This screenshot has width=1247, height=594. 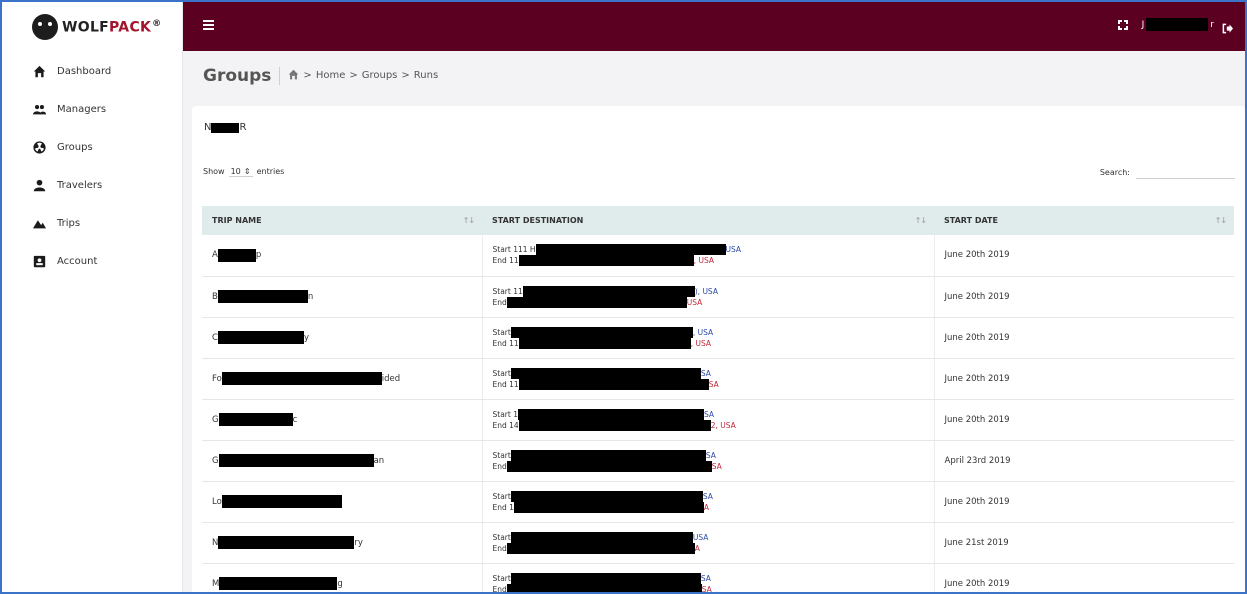 I want to click on breadcrumb-bar: Groups > Home > Groups > Runs, so click(x=714, y=75).